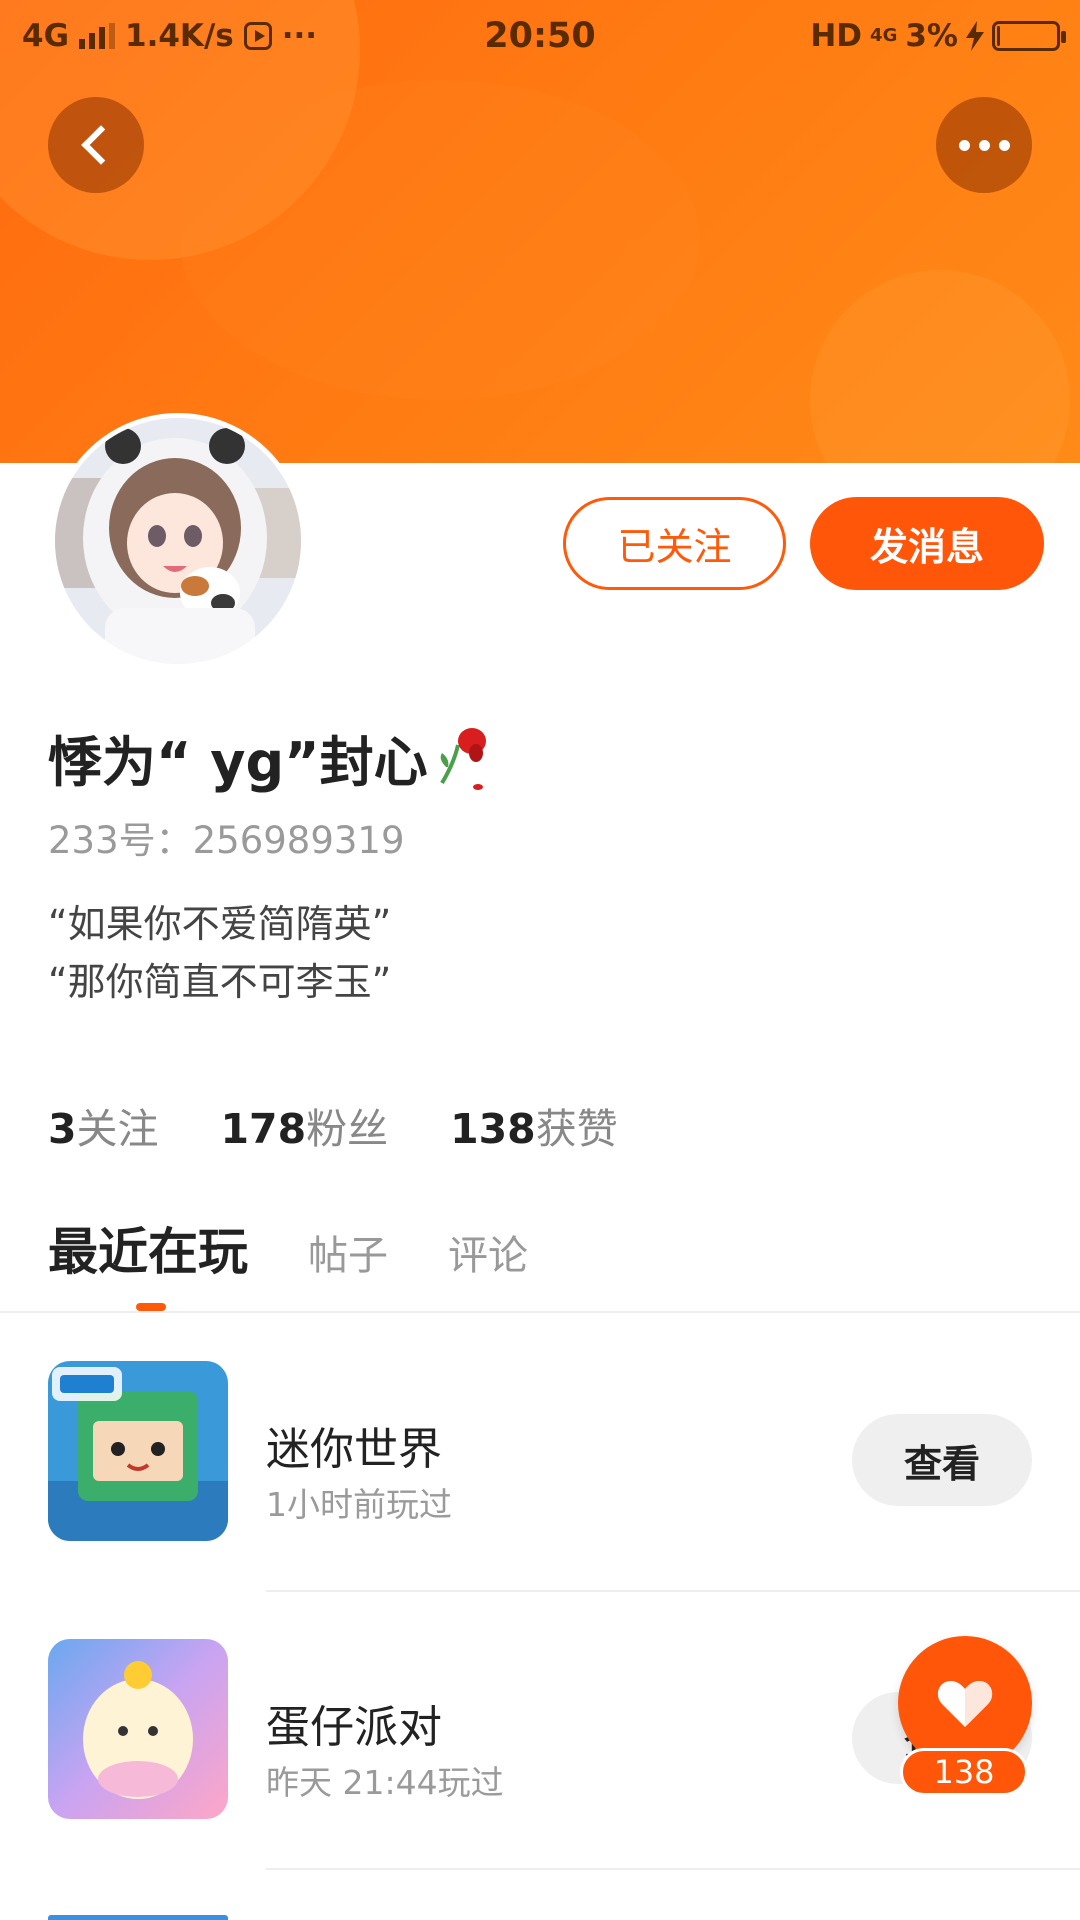  Describe the element at coordinates (138, 1917) in the screenshot. I see `next-game-icon-partial` at that location.